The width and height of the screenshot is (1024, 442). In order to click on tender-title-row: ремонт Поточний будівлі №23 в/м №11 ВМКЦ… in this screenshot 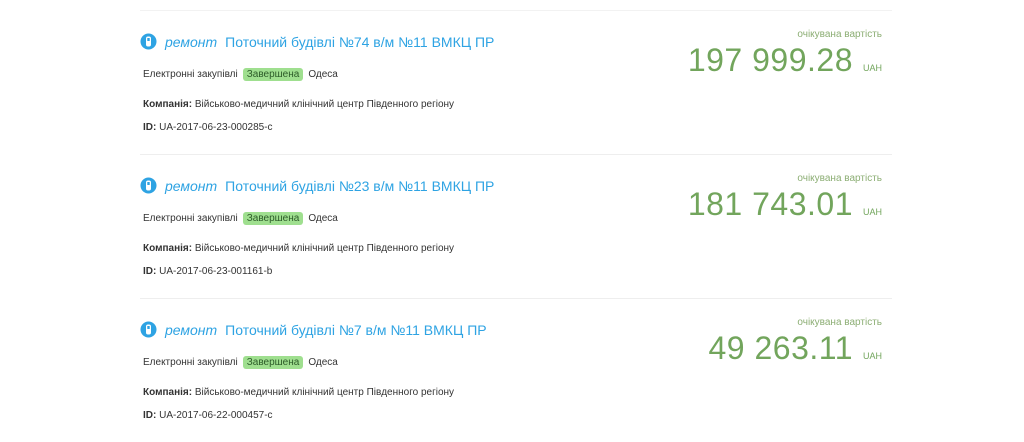, I will do `click(317, 185)`.